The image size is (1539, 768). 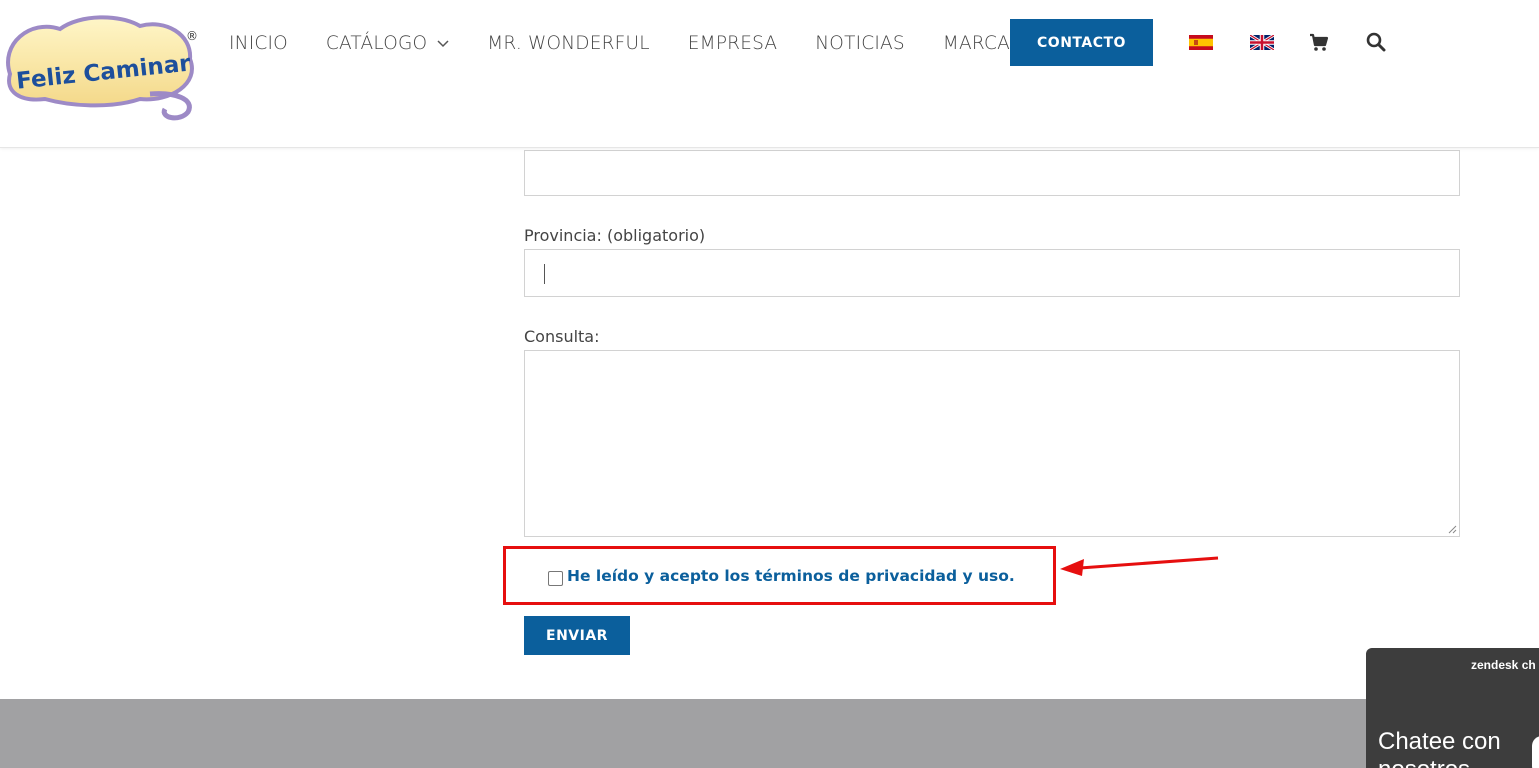 I want to click on search-icon, so click(x=1376, y=42).